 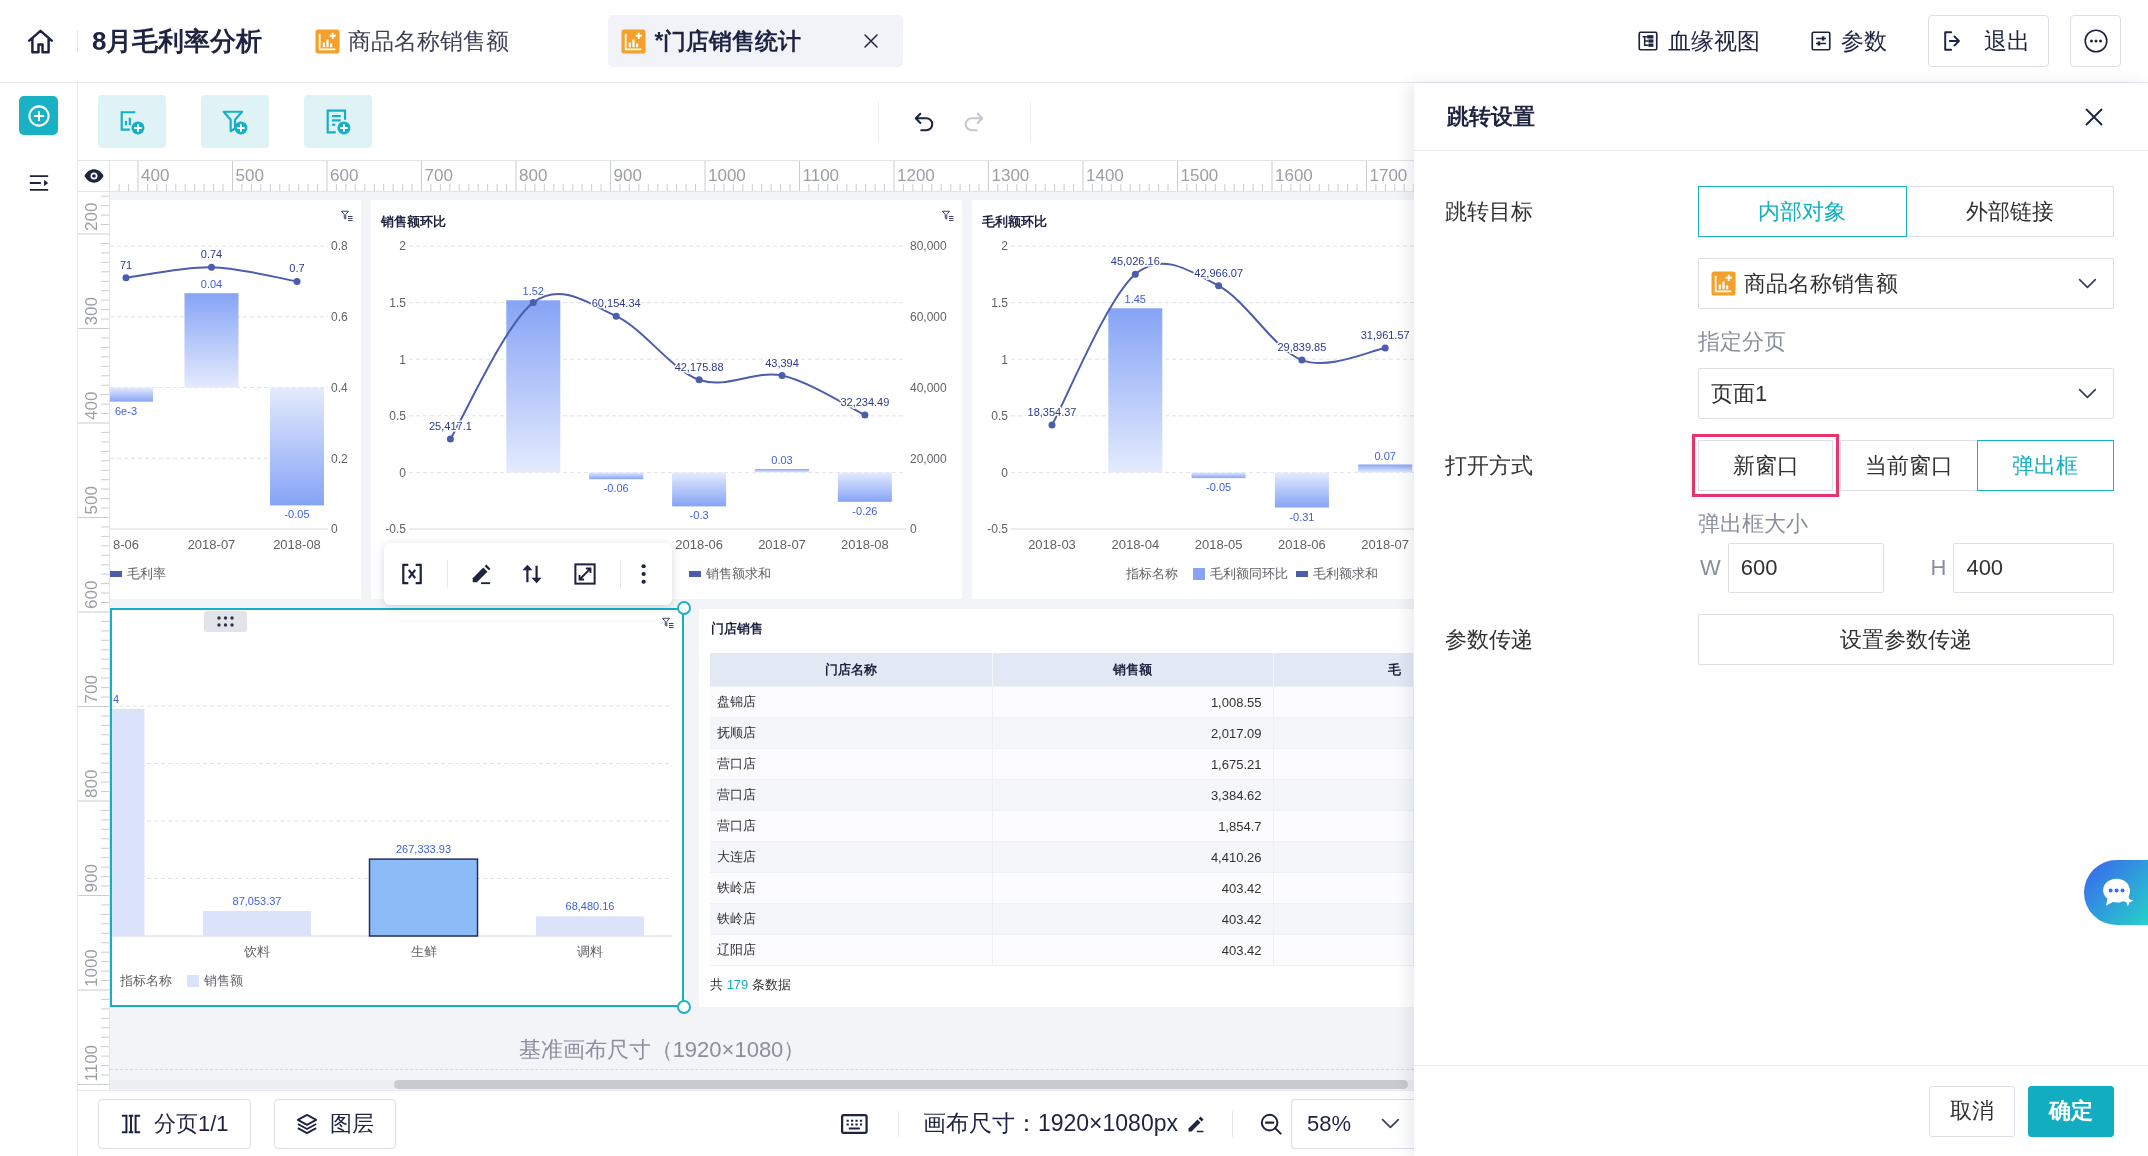 I want to click on data-label: 45,026.16, so click(x=1135, y=261).